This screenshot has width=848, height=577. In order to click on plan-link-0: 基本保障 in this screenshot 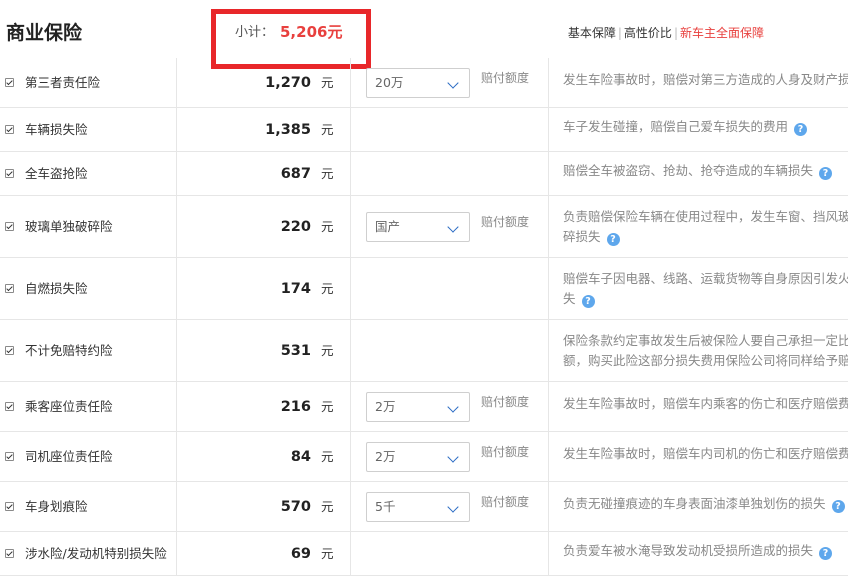, I will do `click(592, 33)`.